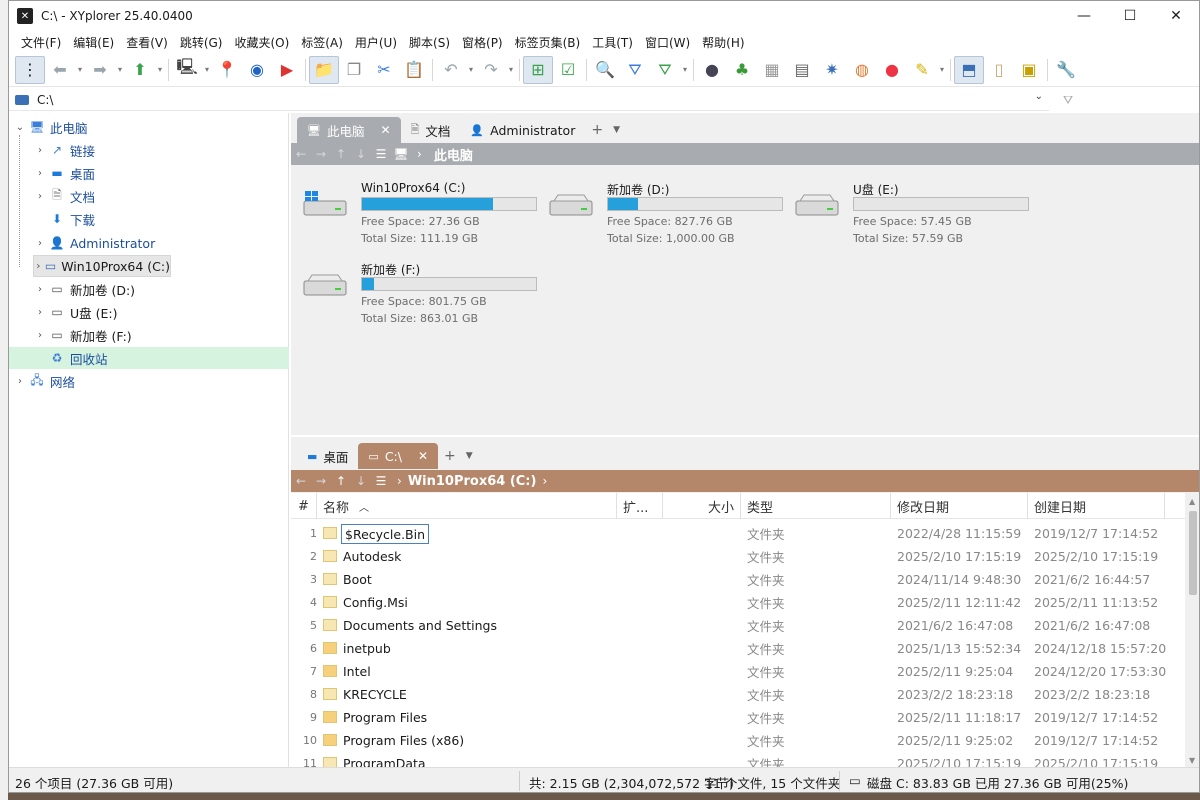 The width and height of the screenshot is (1200, 800). Describe the element at coordinates (605, 70) in the screenshot. I see `search-icon: 🔍` at that location.